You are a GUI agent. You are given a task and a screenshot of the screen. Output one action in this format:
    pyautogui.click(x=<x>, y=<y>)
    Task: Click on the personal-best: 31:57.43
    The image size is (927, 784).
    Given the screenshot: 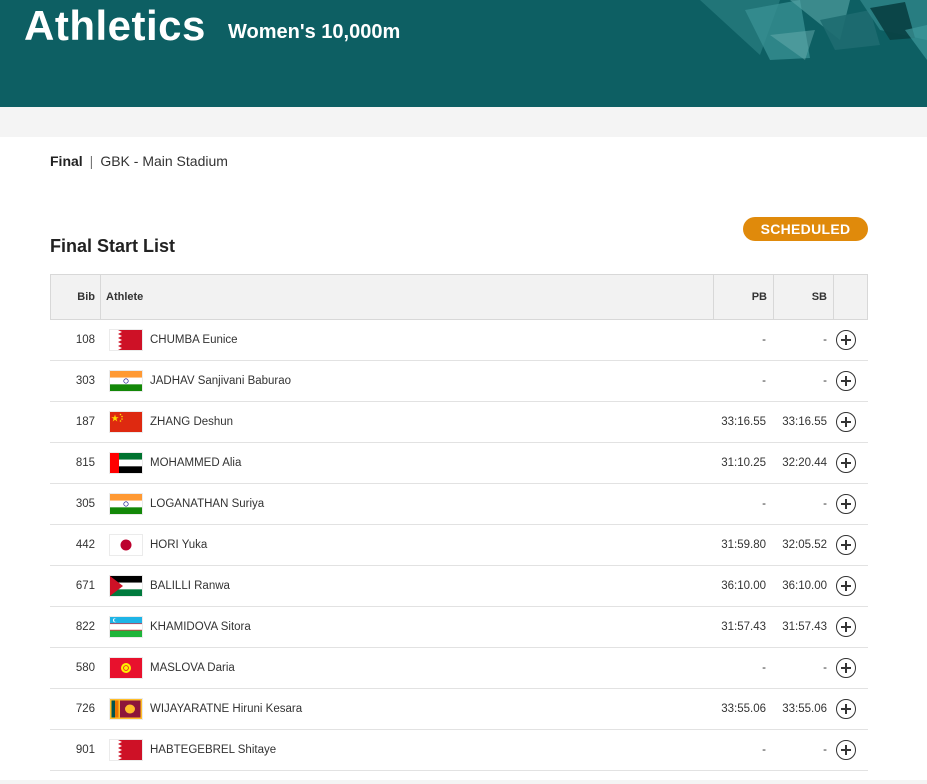 What is the action you would take?
    pyautogui.click(x=743, y=627)
    